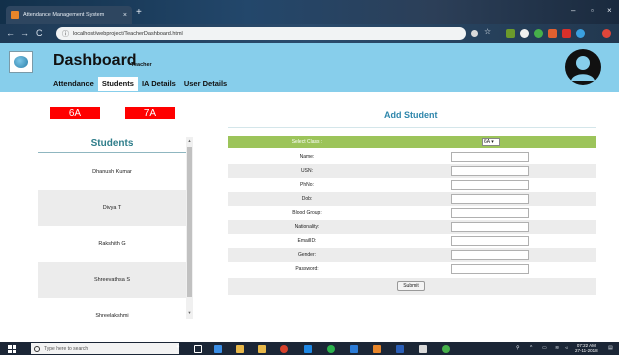  I want to click on clock: 07:22 AM 27-11-2018, so click(586, 348).